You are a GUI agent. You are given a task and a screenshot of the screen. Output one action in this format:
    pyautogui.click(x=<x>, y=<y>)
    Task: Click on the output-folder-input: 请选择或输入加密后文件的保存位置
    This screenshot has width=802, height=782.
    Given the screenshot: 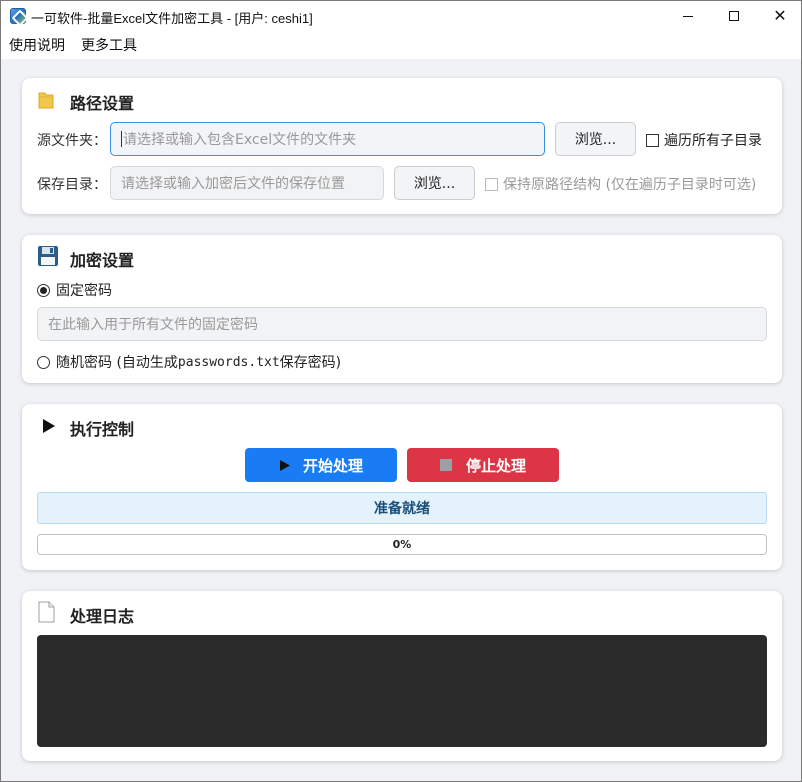 What is the action you would take?
    pyautogui.click(x=247, y=183)
    